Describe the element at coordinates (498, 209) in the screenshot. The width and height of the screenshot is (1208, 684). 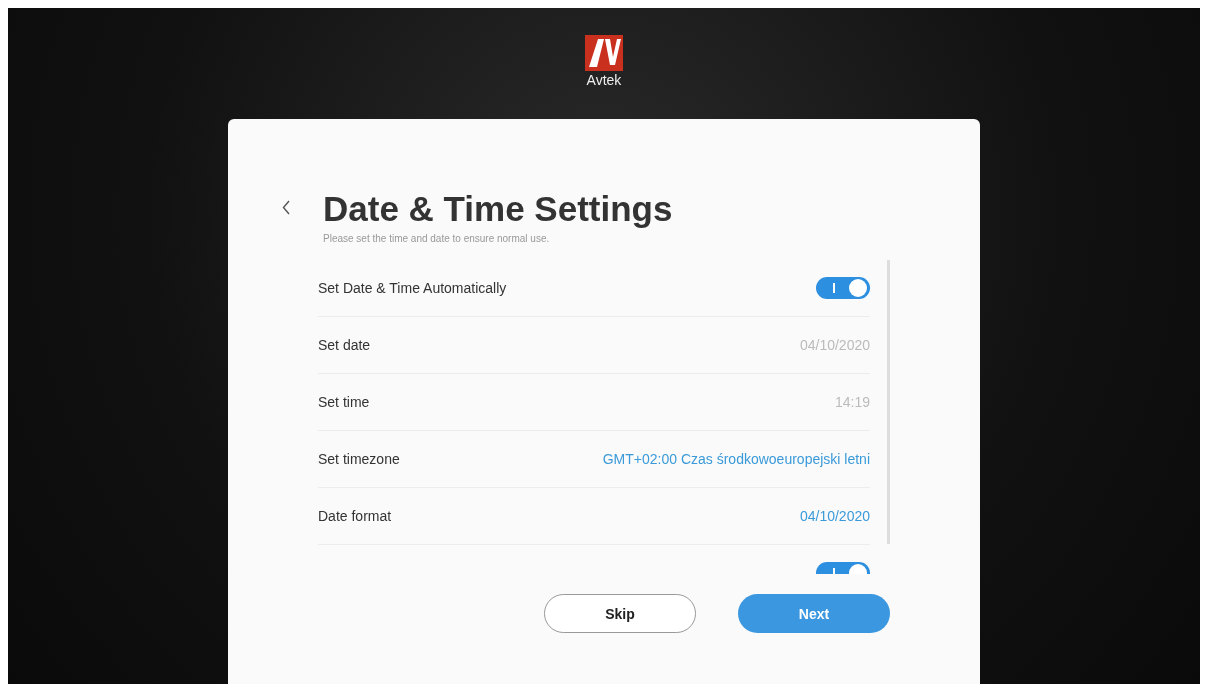
I see `page-title: Date & Time Settings` at that location.